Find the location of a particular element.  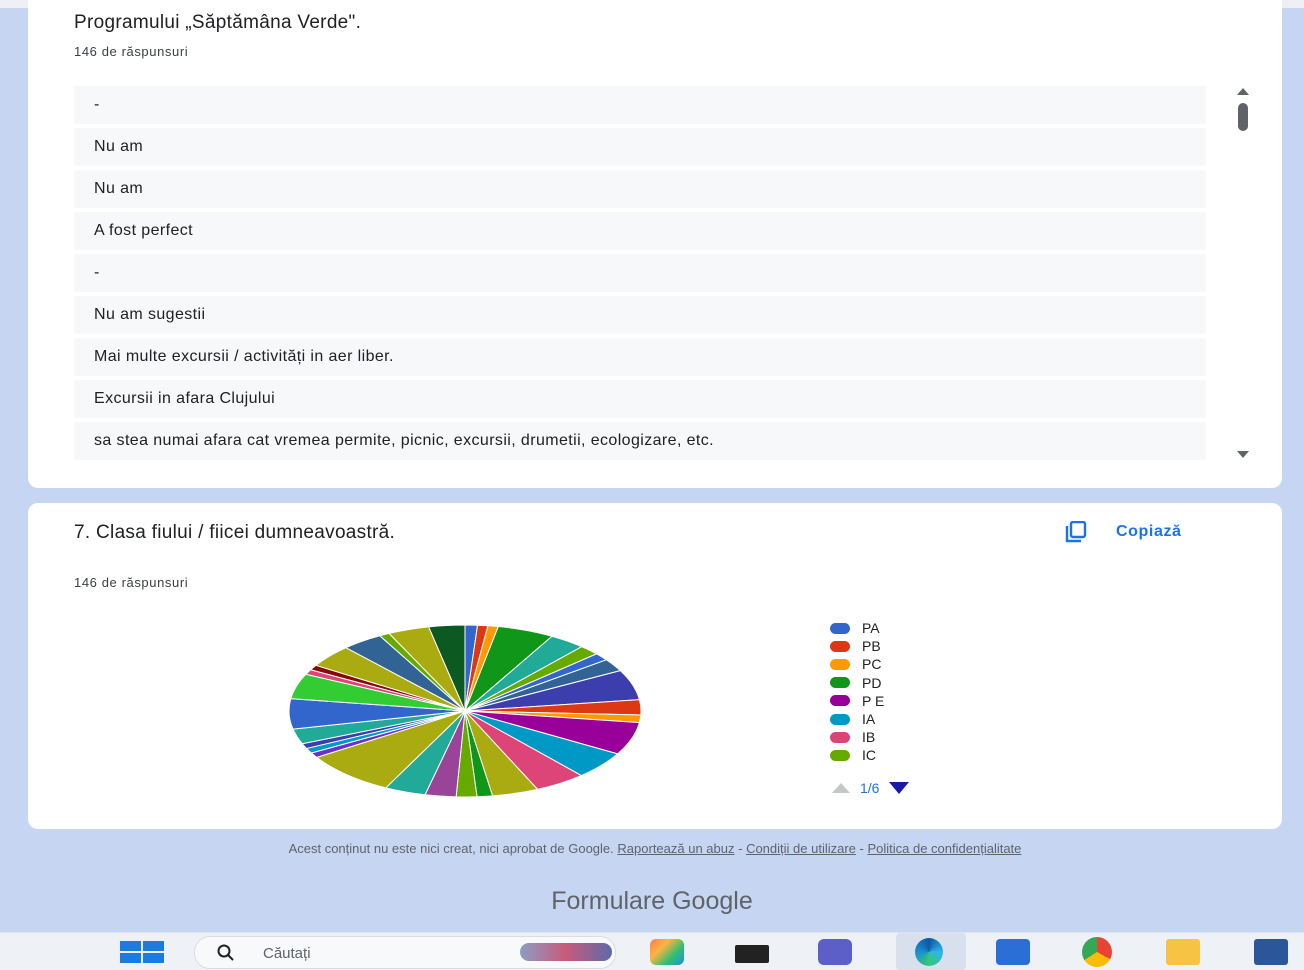

legend-label: P E is located at coordinates (873, 700).